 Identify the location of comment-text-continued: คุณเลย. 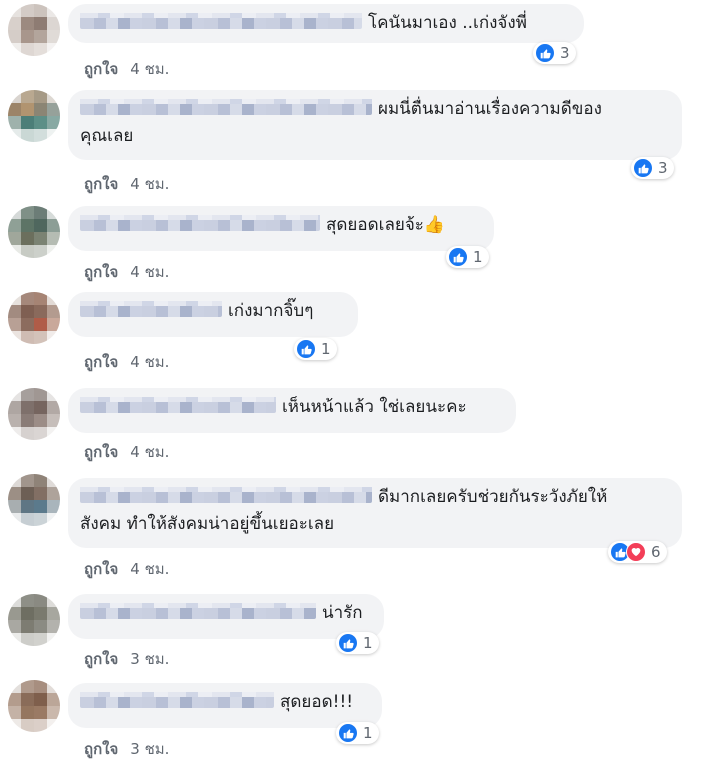
(107, 136).